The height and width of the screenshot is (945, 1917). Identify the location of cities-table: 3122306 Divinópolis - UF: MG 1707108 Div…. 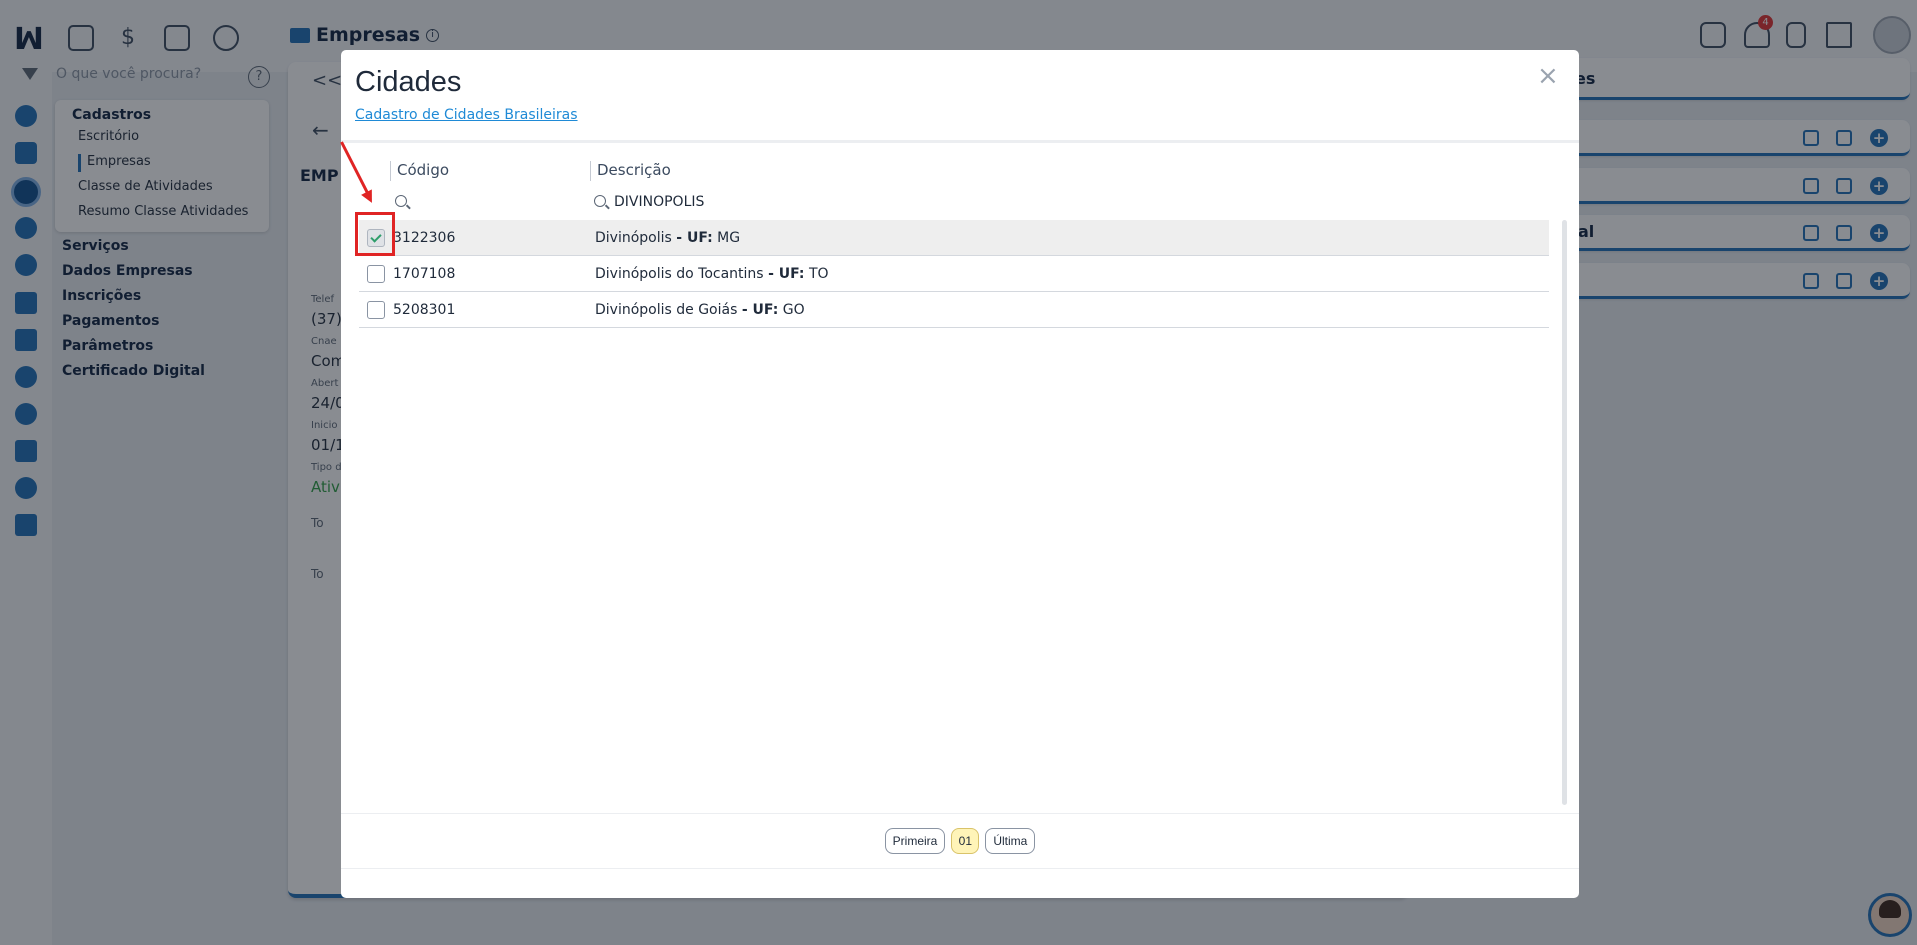
(954, 274).